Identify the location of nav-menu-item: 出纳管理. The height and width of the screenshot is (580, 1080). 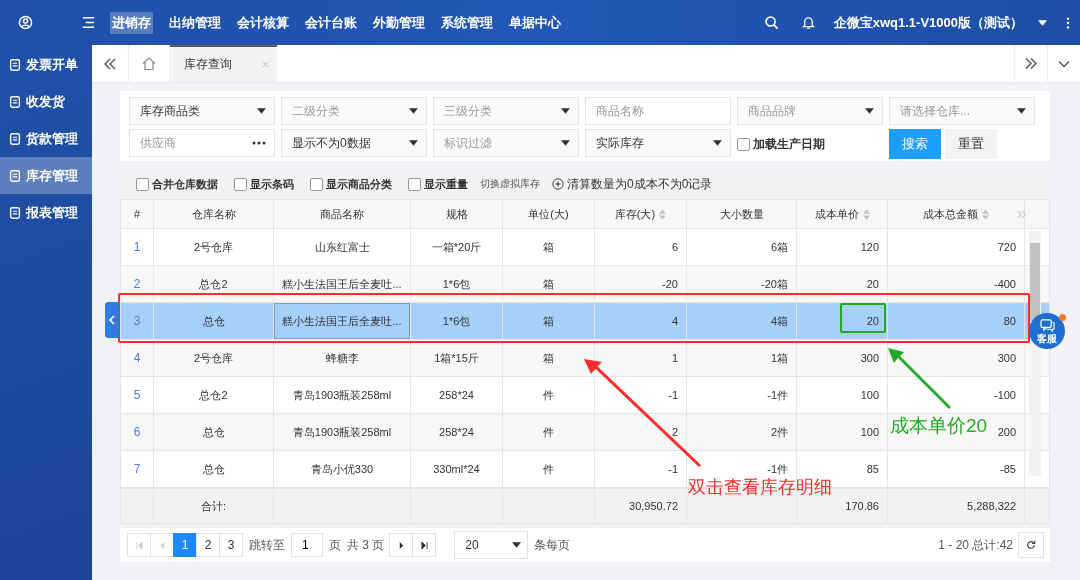
(195, 22).